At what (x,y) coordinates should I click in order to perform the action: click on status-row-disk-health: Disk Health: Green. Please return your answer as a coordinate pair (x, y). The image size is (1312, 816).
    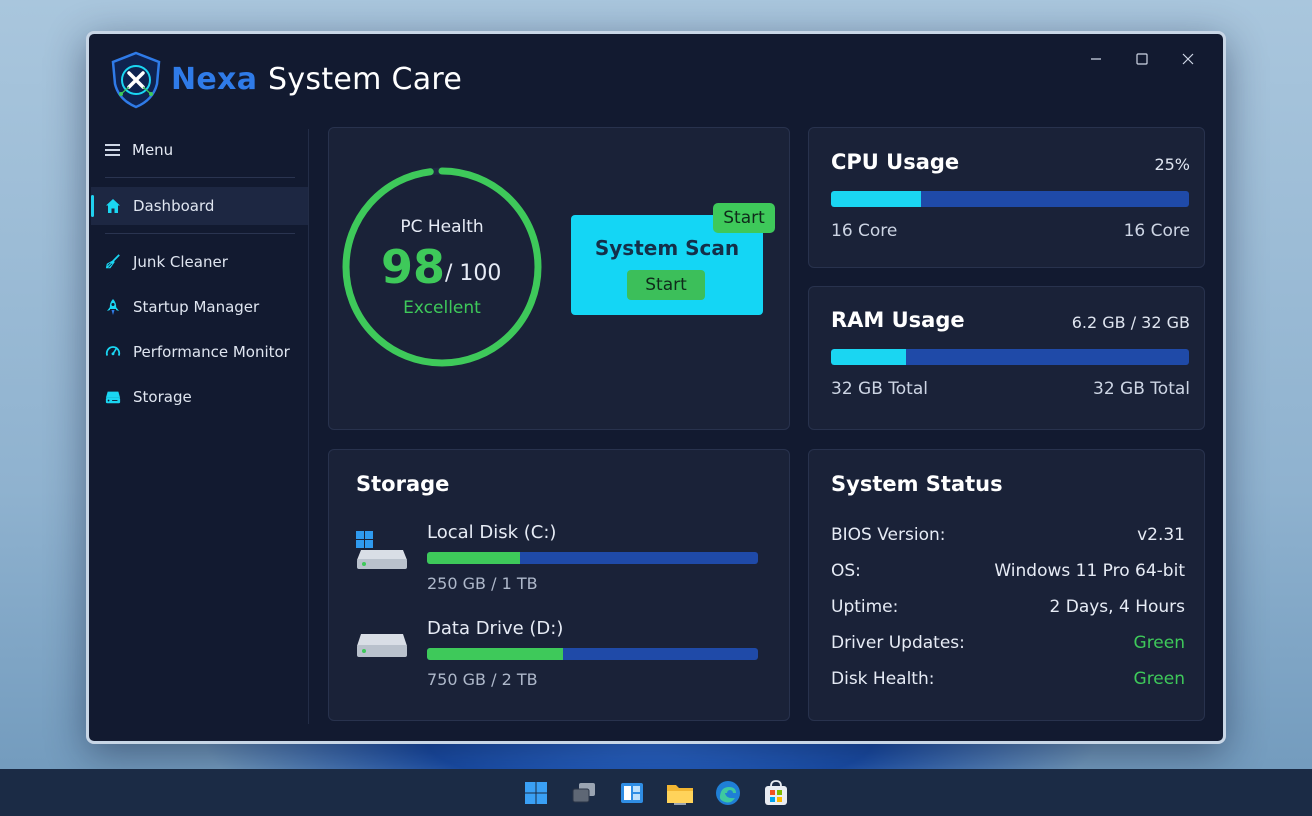
    Looking at the image, I should click on (1008, 679).